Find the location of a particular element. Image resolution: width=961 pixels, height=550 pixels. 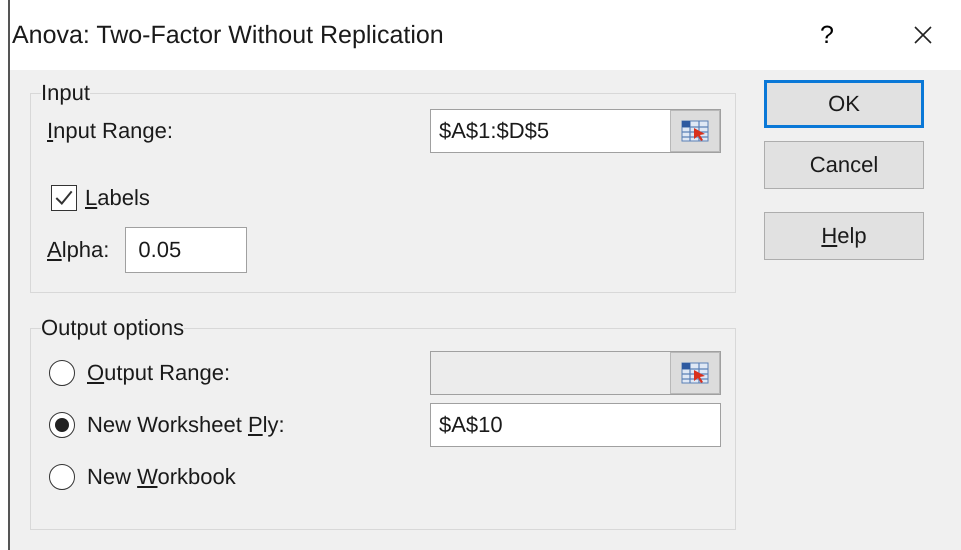

range-picker-button is located at coordinates (695, 131).